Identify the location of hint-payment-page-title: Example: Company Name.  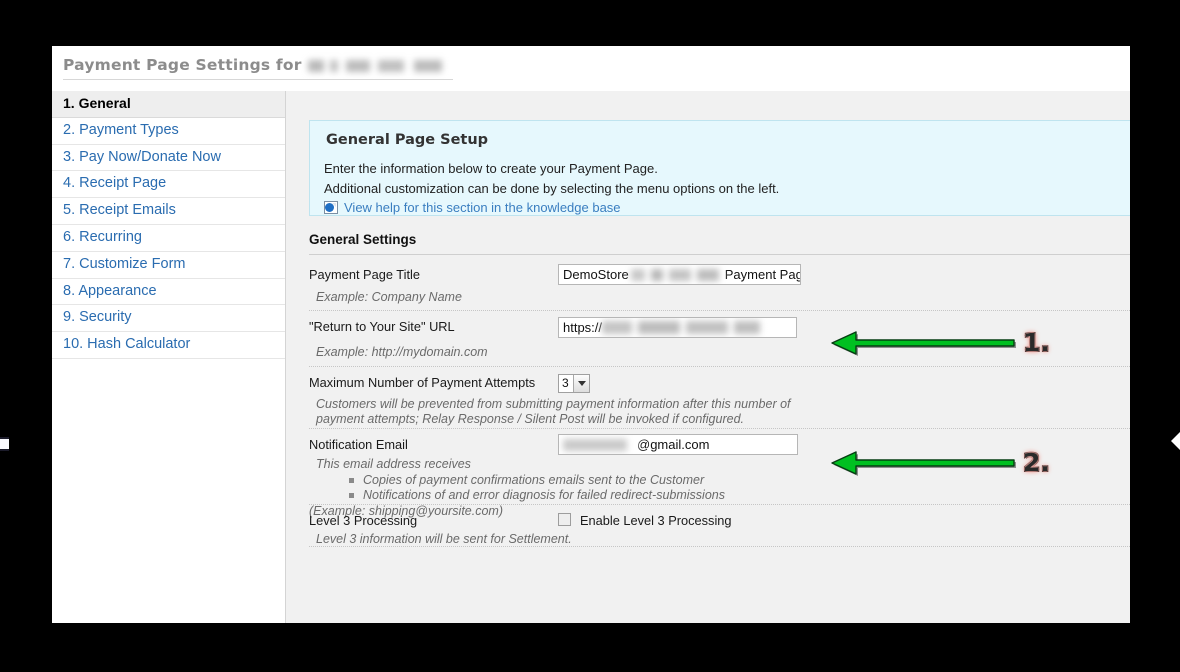
(389, 297).